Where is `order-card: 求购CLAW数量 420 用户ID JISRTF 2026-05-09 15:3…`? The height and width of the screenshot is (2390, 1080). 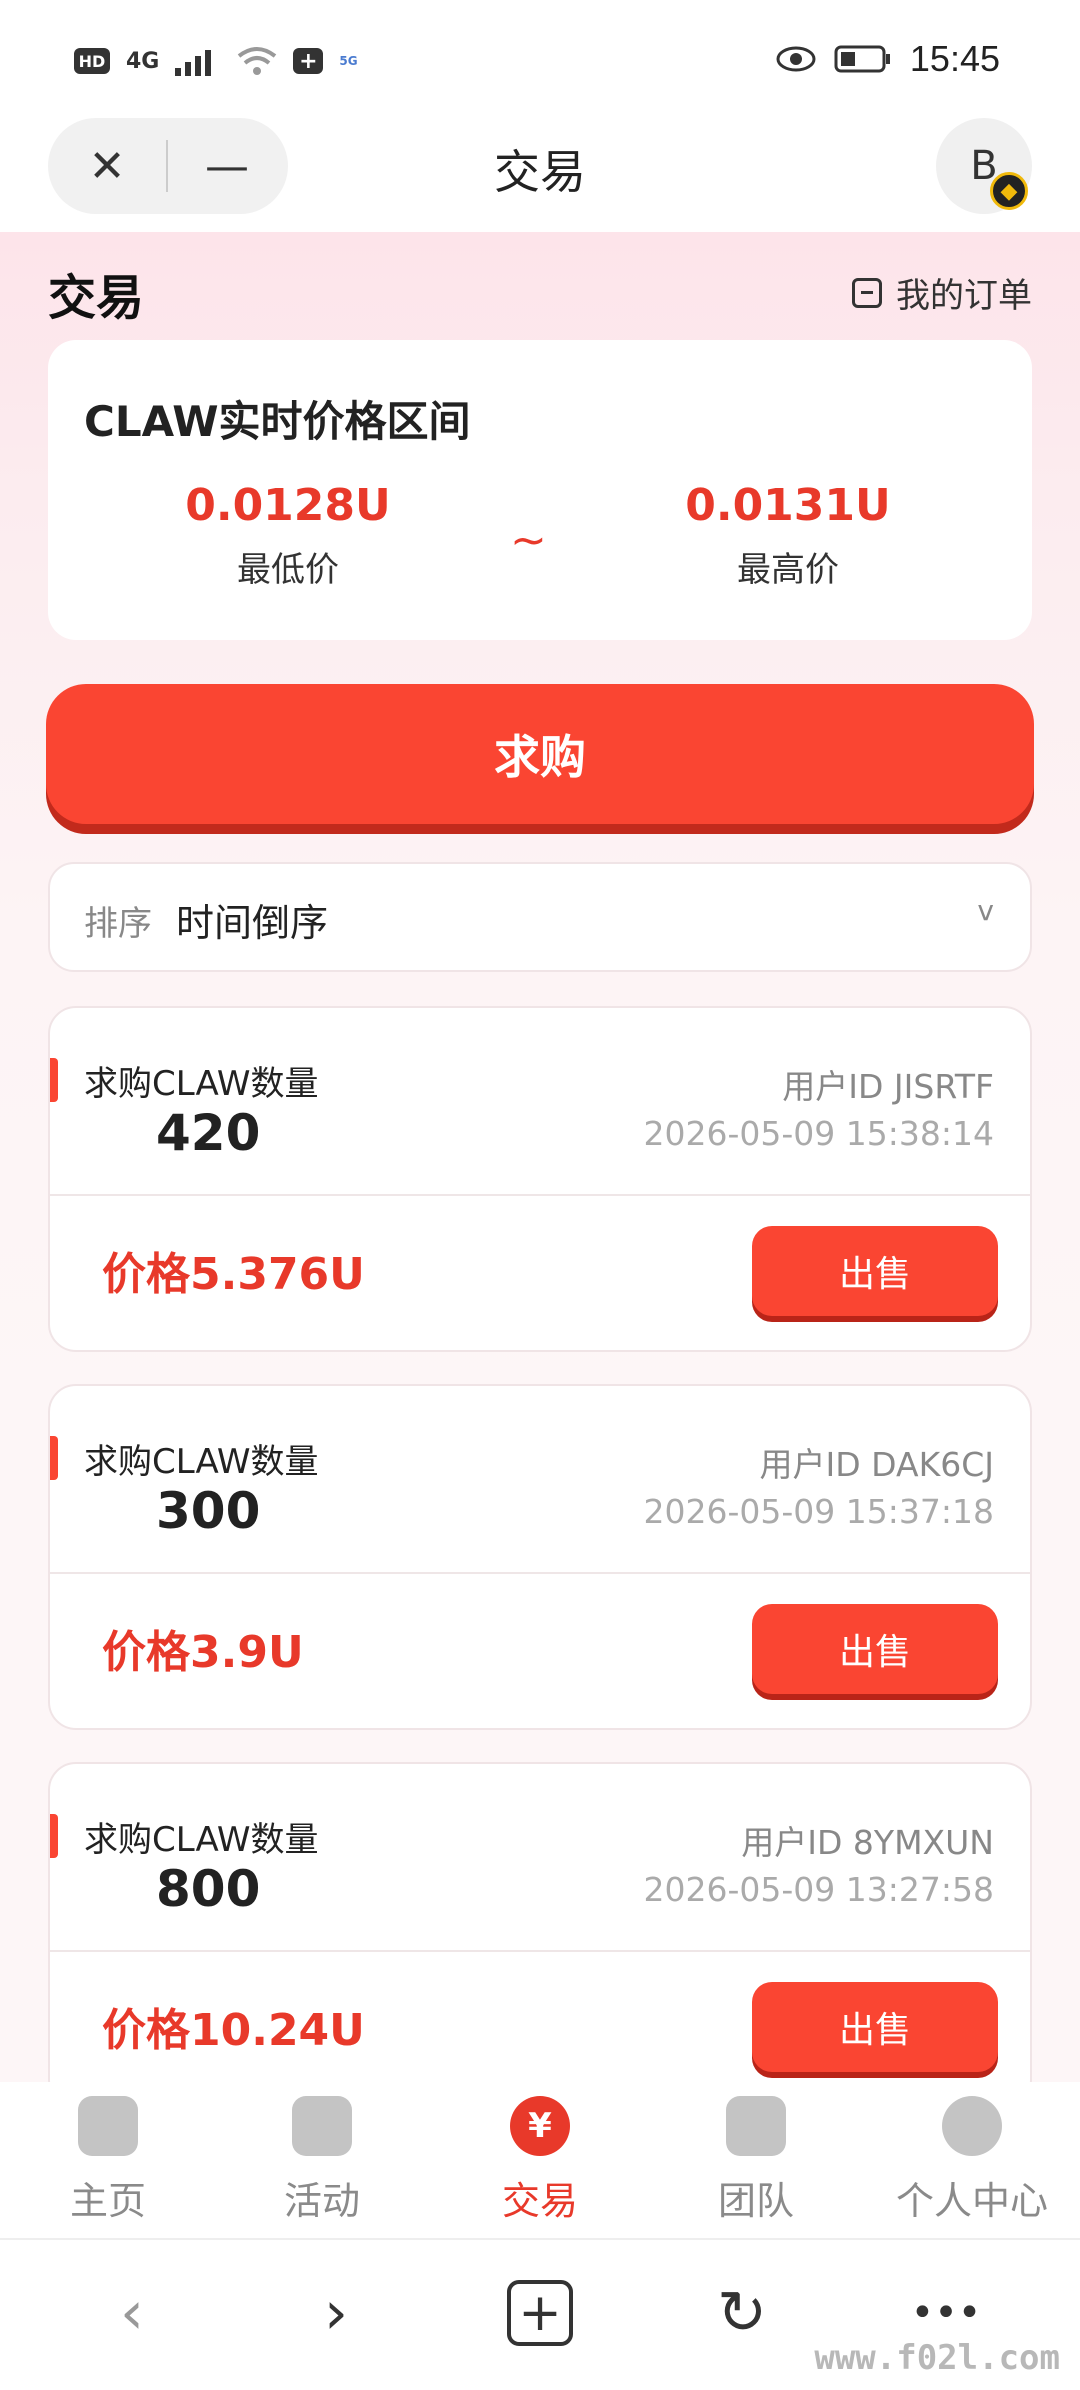 order-card: 求购CLAW数量 420 用户ID JISRTF 2026-05-09 15:3… is located at coordinates (540, 1179).